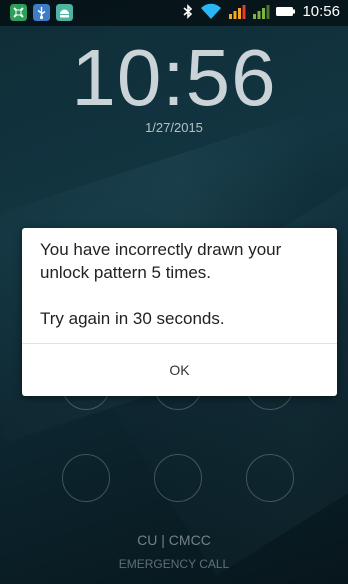  What do you see at coordinates (188, 11) in the screenshot?
I see `bluetooth-icon` at bounding box center [188, 11].